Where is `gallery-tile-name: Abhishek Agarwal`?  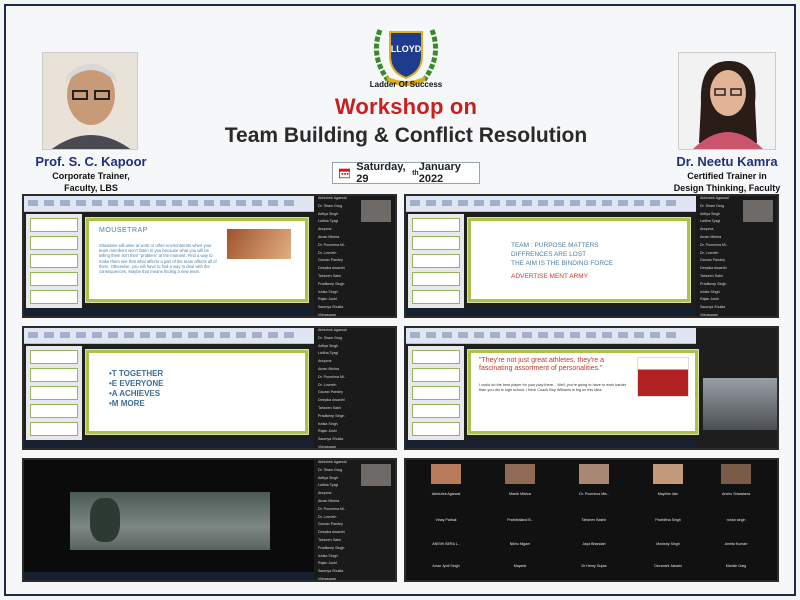
gallery-tile-name: Abhishek Agarwal is located at coordinates (446, 494).